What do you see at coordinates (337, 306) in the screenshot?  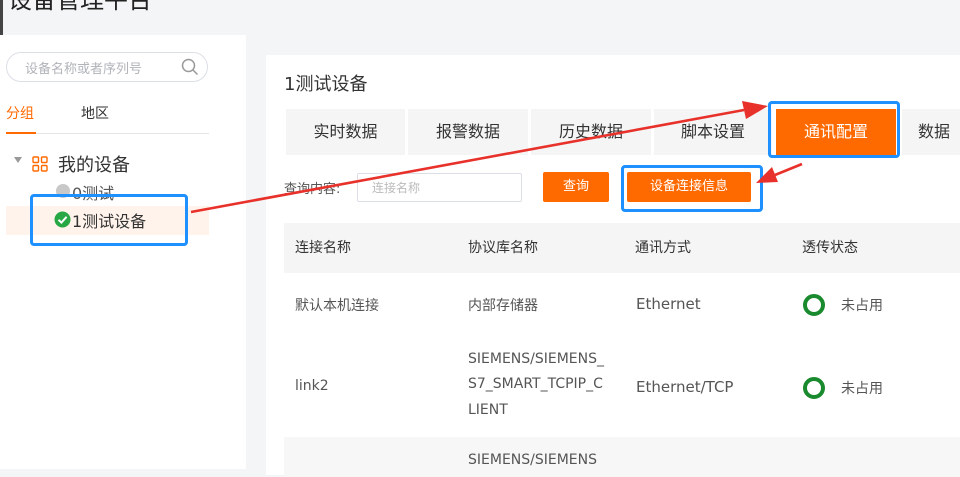 I see `connection-name: 默认本机连接` at bounding box center [337, 306].